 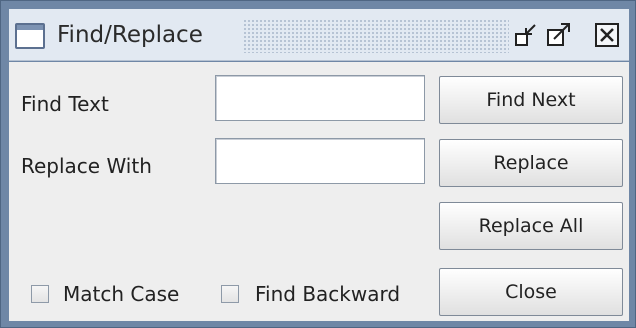 I want to click on match-case-checkbox, so click(x=40, y=294).